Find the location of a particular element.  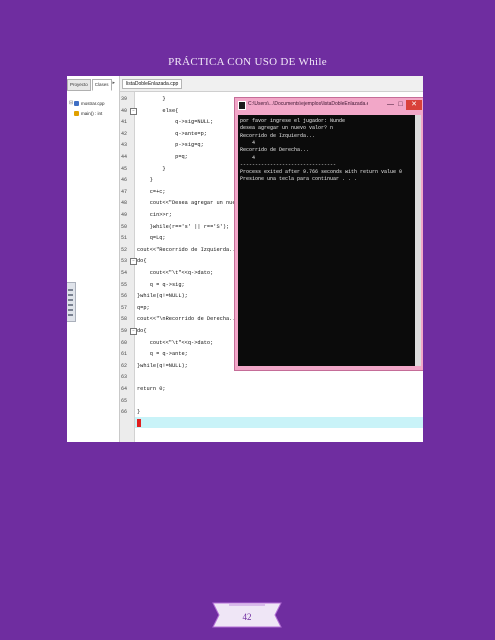

console-line: por favor ingrese el jugador: Nunde is located at coordinates (293, 121).